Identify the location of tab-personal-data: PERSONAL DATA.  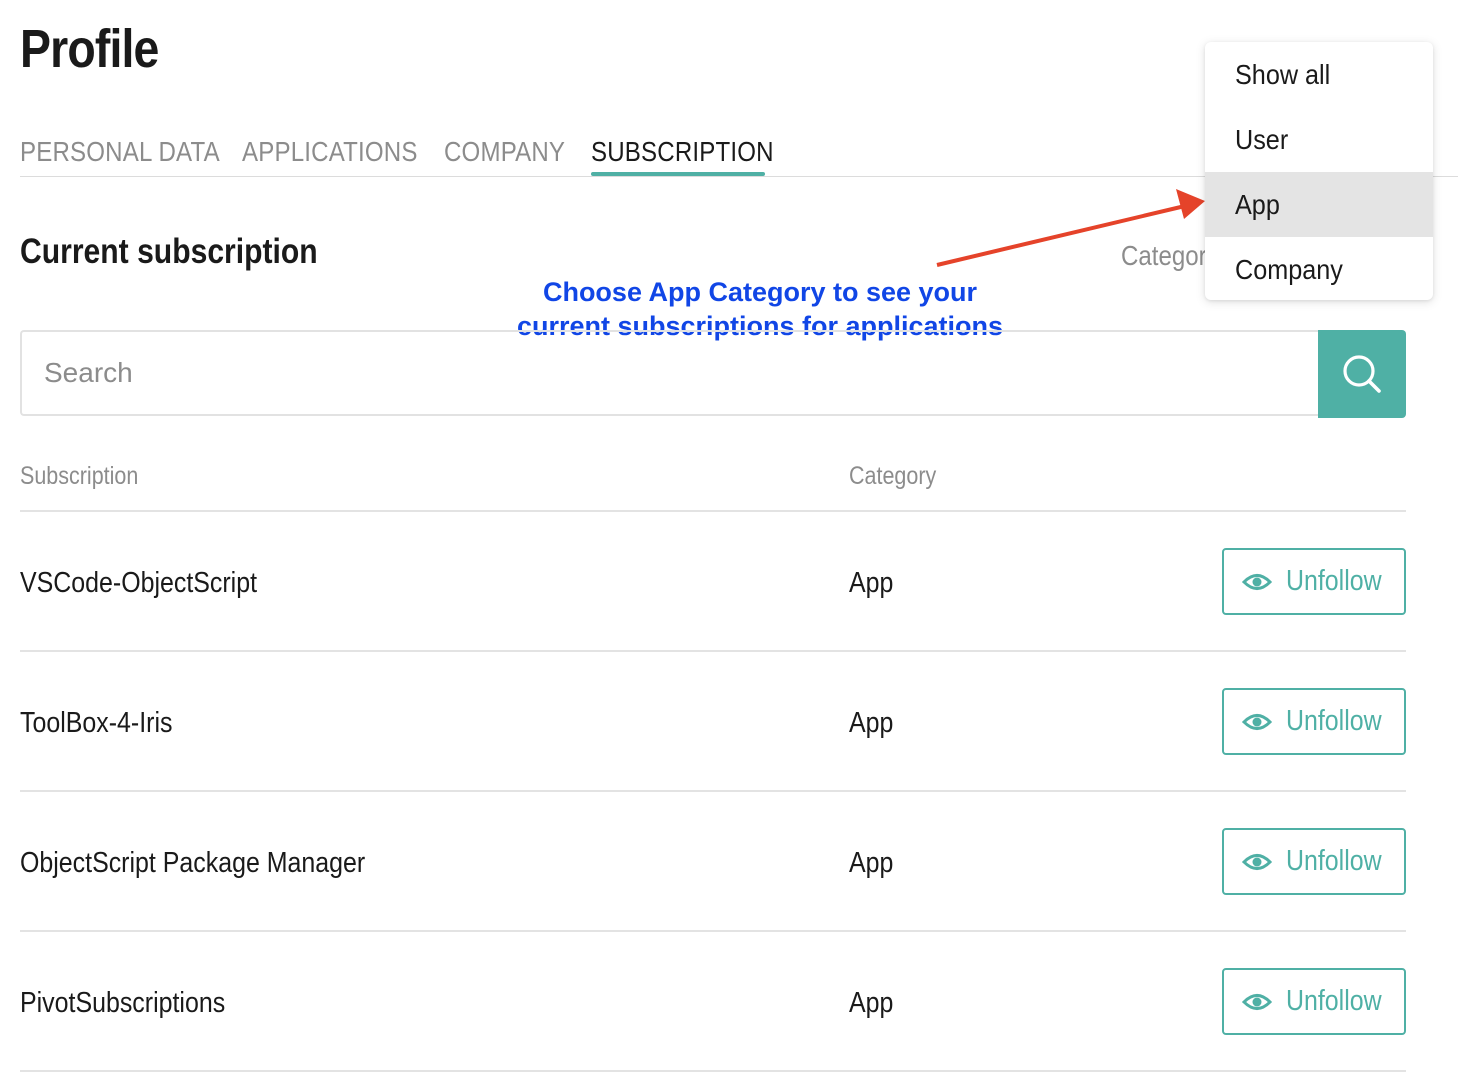
(120, 152).